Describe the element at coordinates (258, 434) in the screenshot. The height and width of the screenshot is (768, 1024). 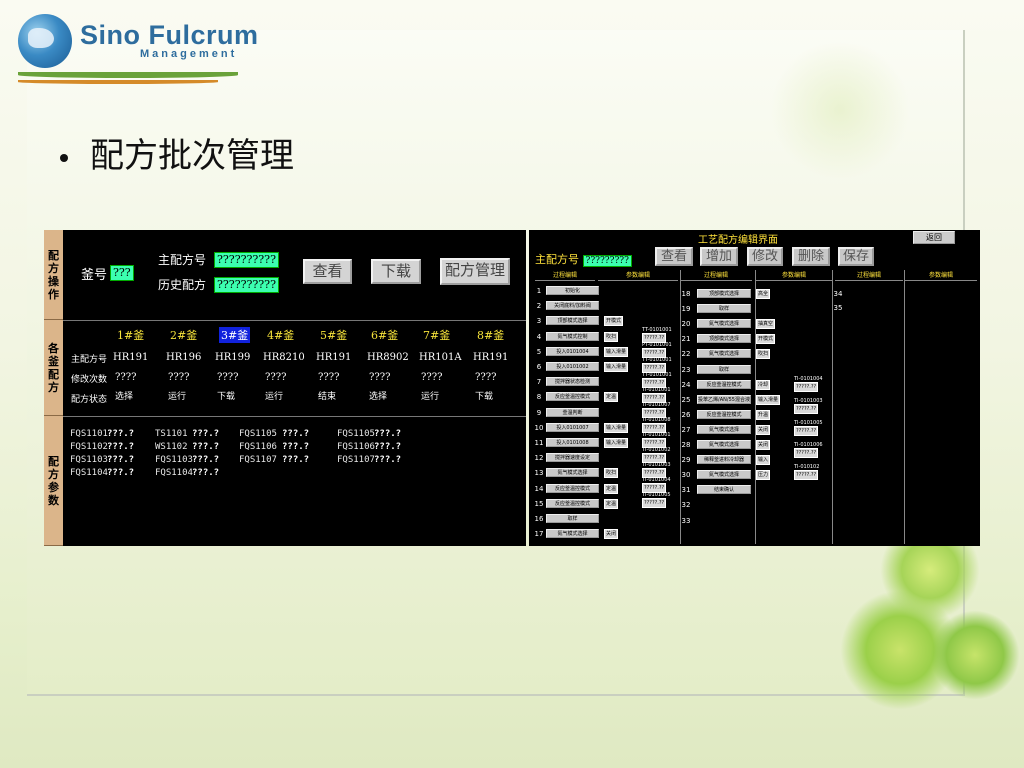
I see `param-name: FQS1105` at that location.